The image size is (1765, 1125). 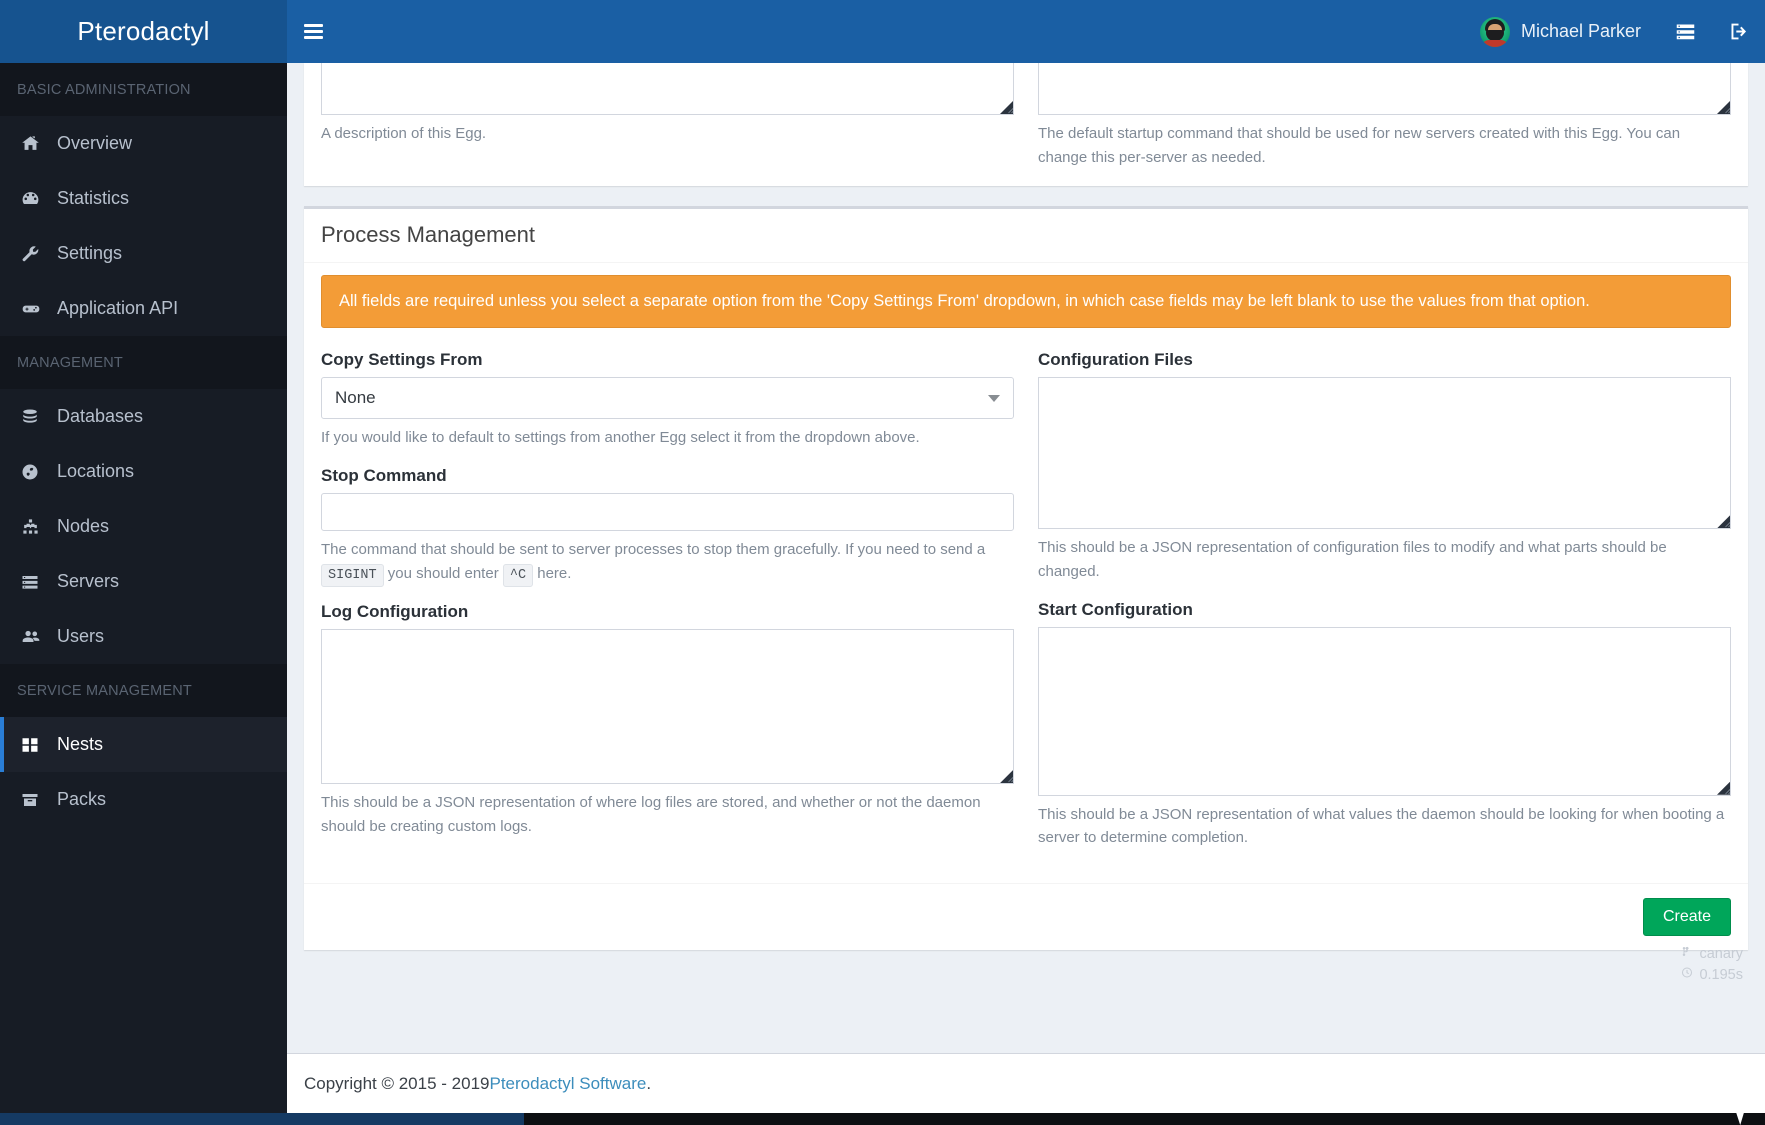 I want to click on egg-description-textarea, so click(x=667, y=89).